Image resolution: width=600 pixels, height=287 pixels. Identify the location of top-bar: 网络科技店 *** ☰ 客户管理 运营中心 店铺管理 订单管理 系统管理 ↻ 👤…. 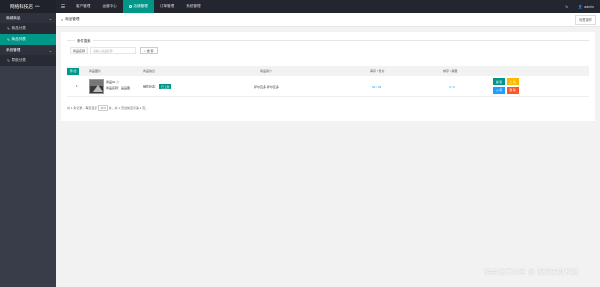
(300, 6).